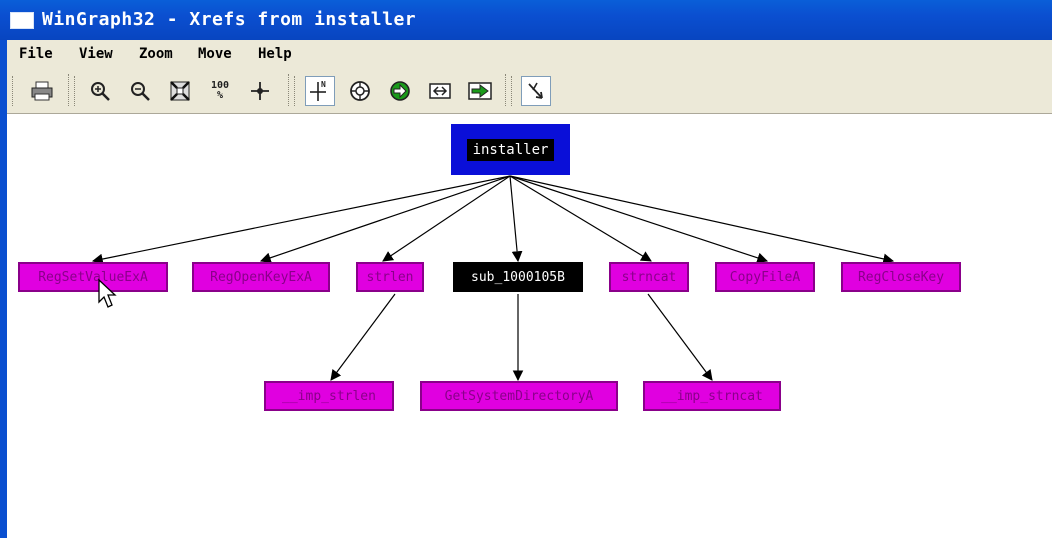  I want to click on graph-node-root: installer, so click(510, 149).